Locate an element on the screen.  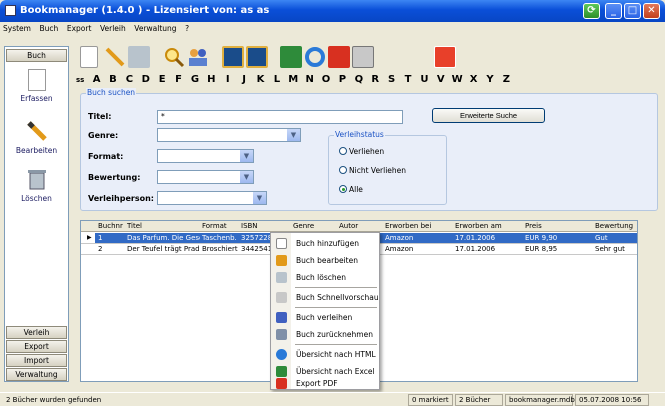
col-erworben-am: Erworben am is located at coordinates (477, 226).